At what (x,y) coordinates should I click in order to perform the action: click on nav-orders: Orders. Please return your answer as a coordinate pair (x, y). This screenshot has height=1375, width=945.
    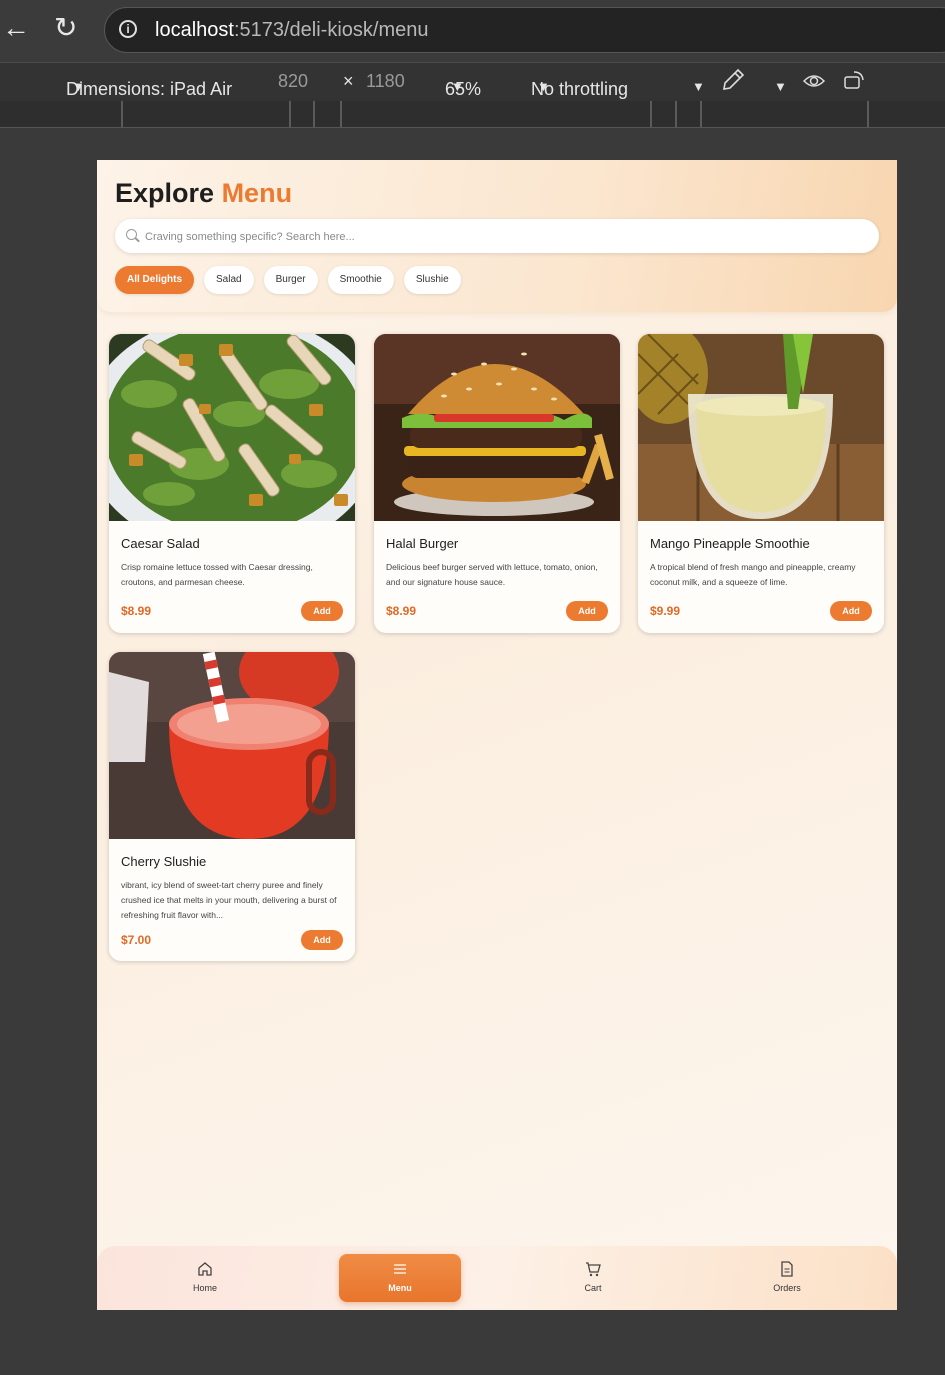
    Looking at the image, I should click on (787, 1278).